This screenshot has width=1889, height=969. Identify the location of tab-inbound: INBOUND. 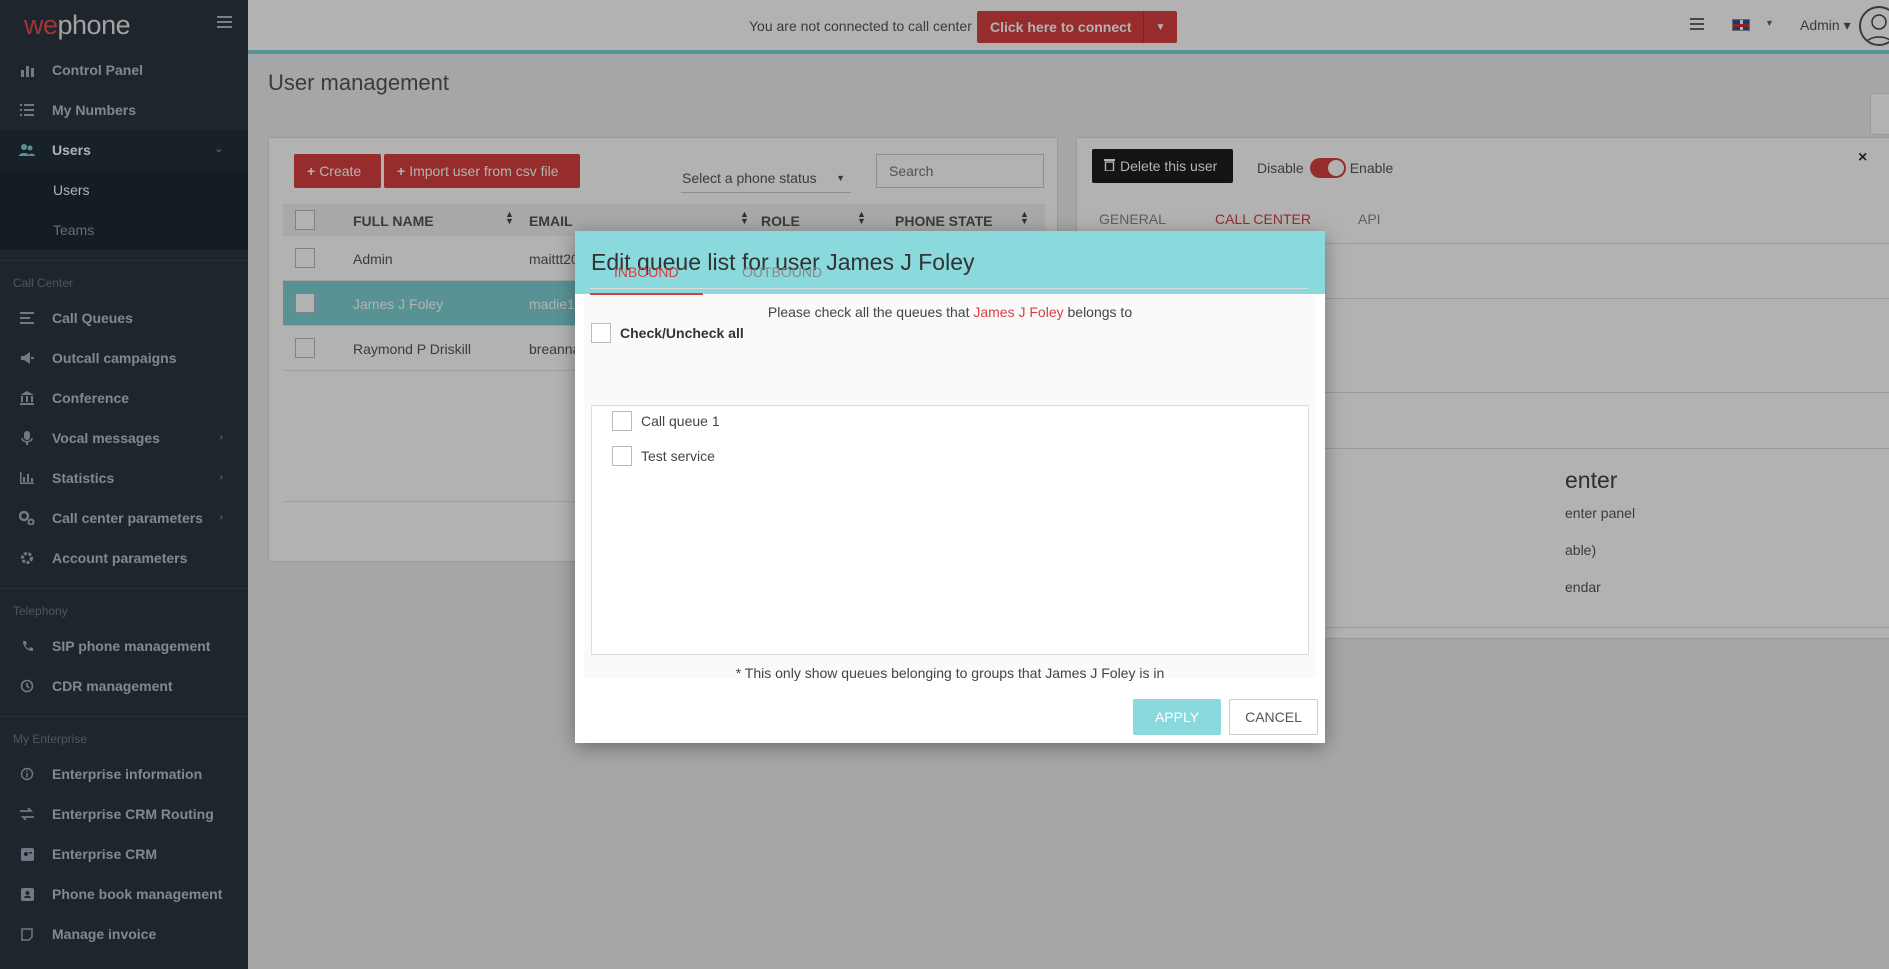
(646, 279).